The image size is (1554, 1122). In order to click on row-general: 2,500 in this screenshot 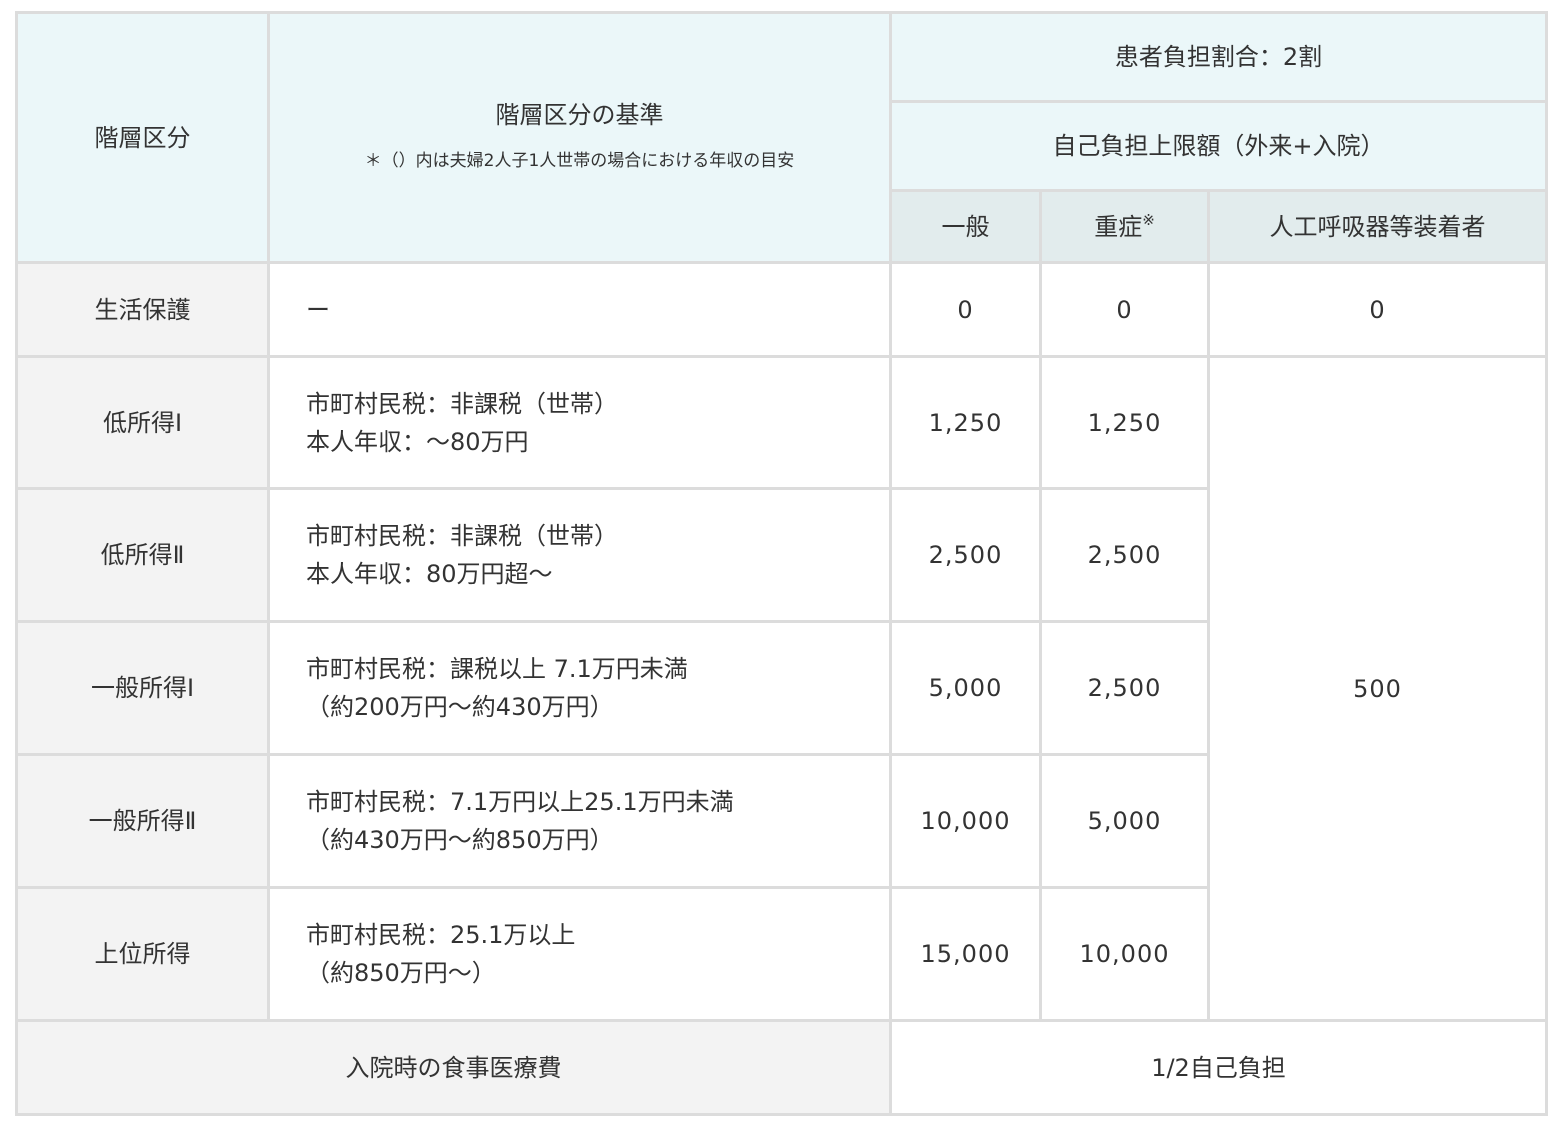, I will do `click(965, 555)`.